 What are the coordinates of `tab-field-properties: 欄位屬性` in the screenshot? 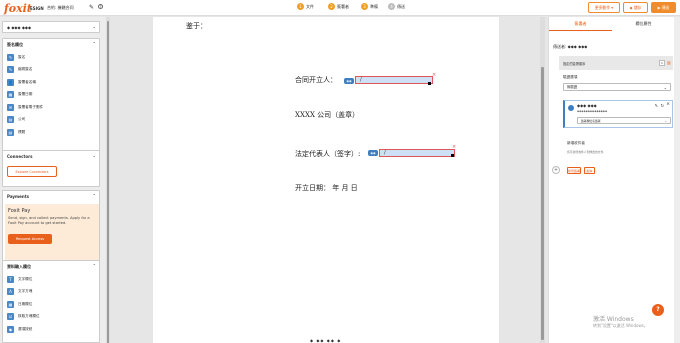 It's located at (643, 24).